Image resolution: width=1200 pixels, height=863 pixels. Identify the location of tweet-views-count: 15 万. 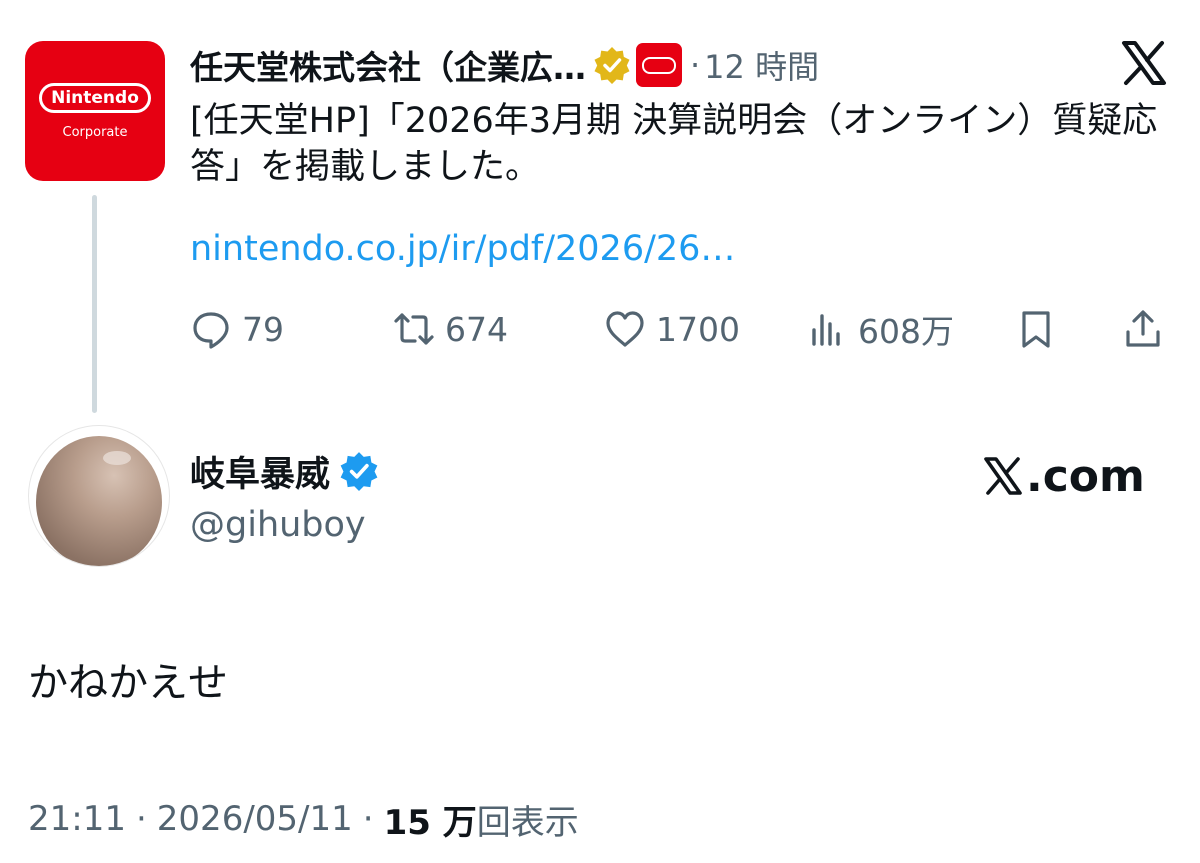
(430, 822).